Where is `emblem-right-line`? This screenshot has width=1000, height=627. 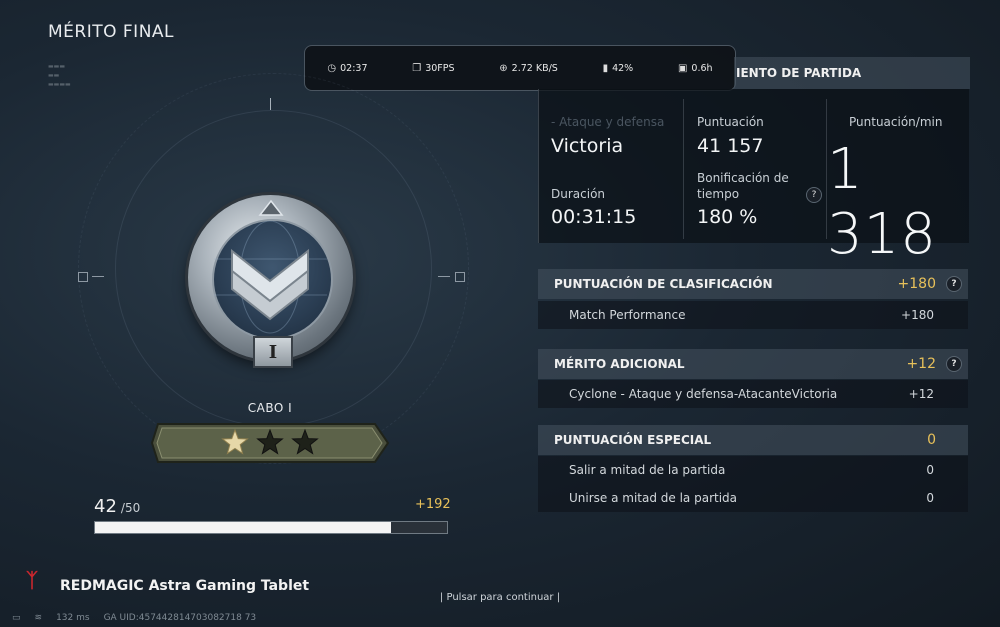
emblem-right-line is located at coordinates (444, 276).